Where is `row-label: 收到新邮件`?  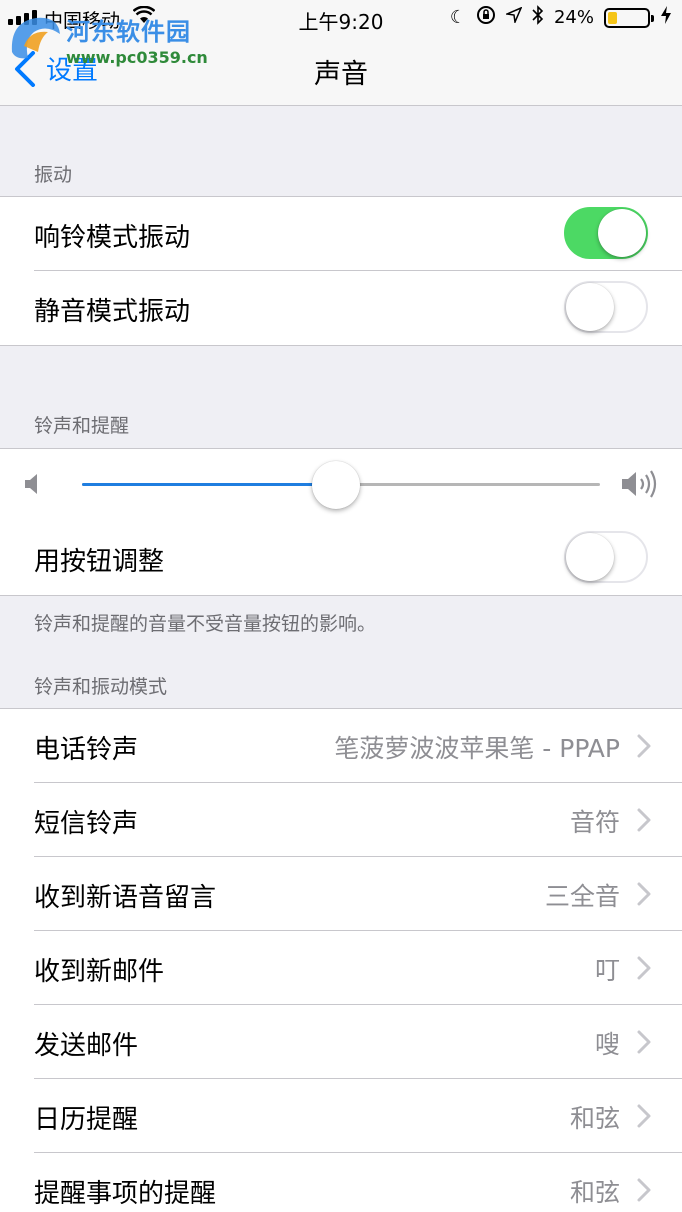
row-label: 收到新邮件 is located at coordinates (99, 972).